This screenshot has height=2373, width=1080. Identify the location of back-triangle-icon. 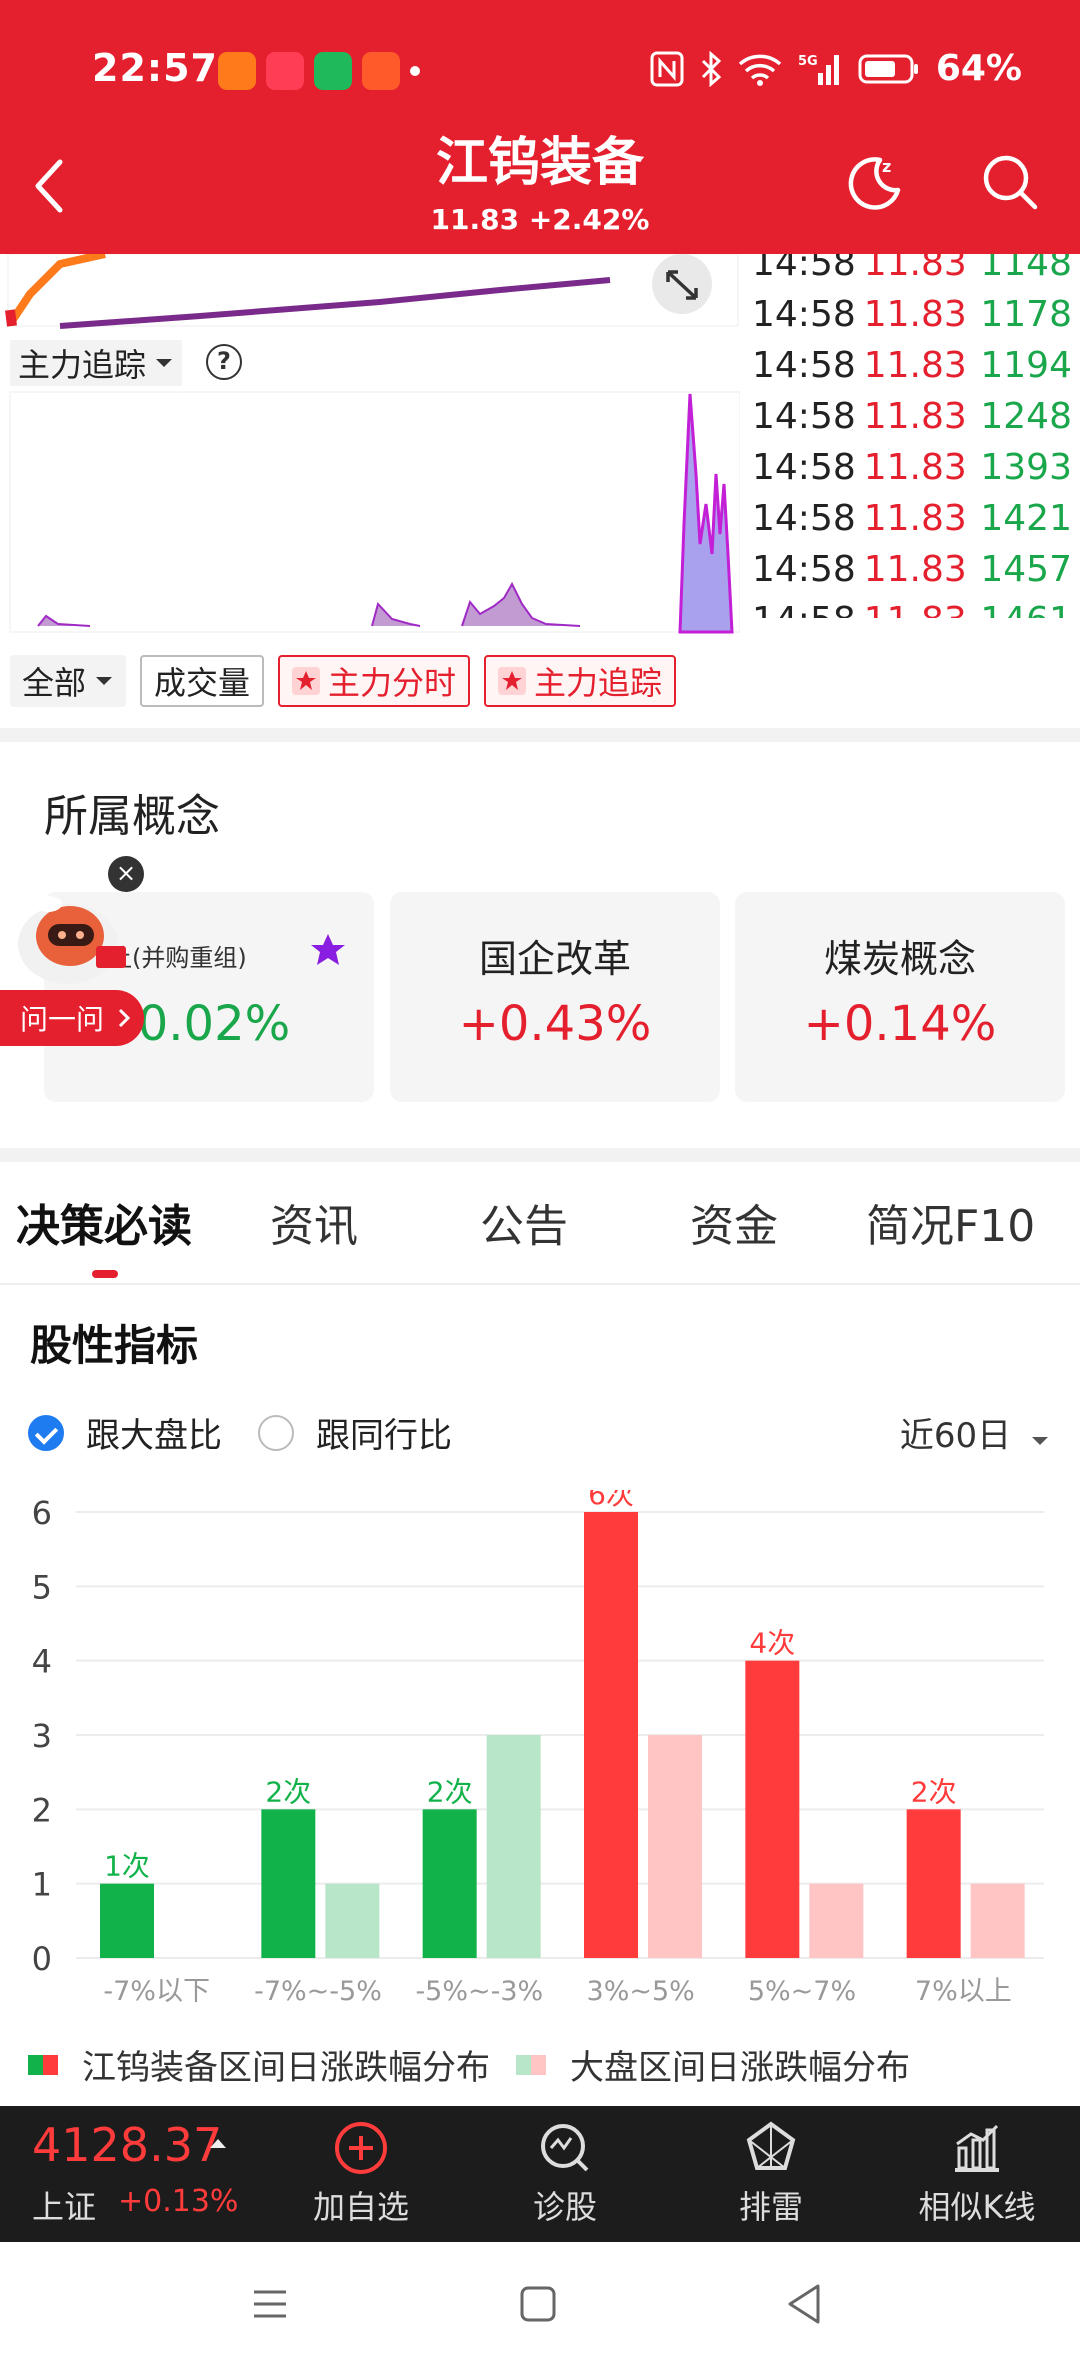
(804, 2304).